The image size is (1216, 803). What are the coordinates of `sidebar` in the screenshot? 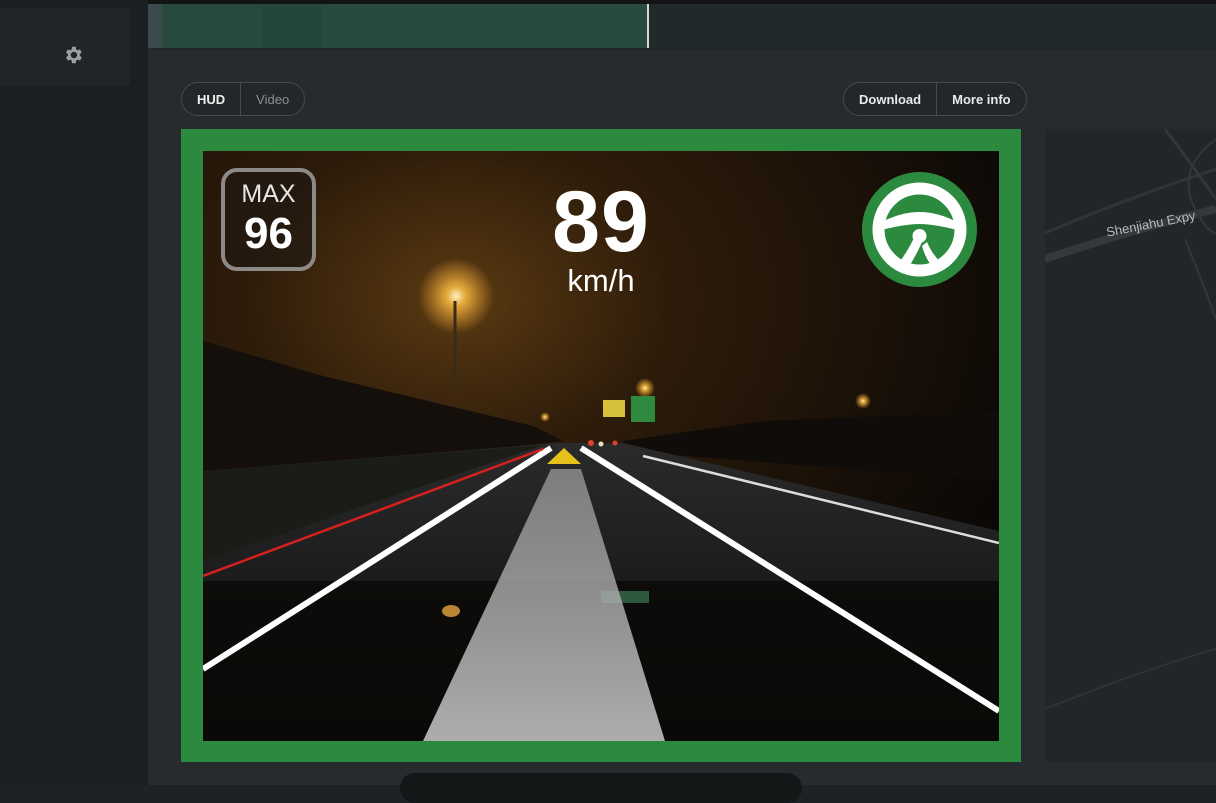 It's located at (74, 392).